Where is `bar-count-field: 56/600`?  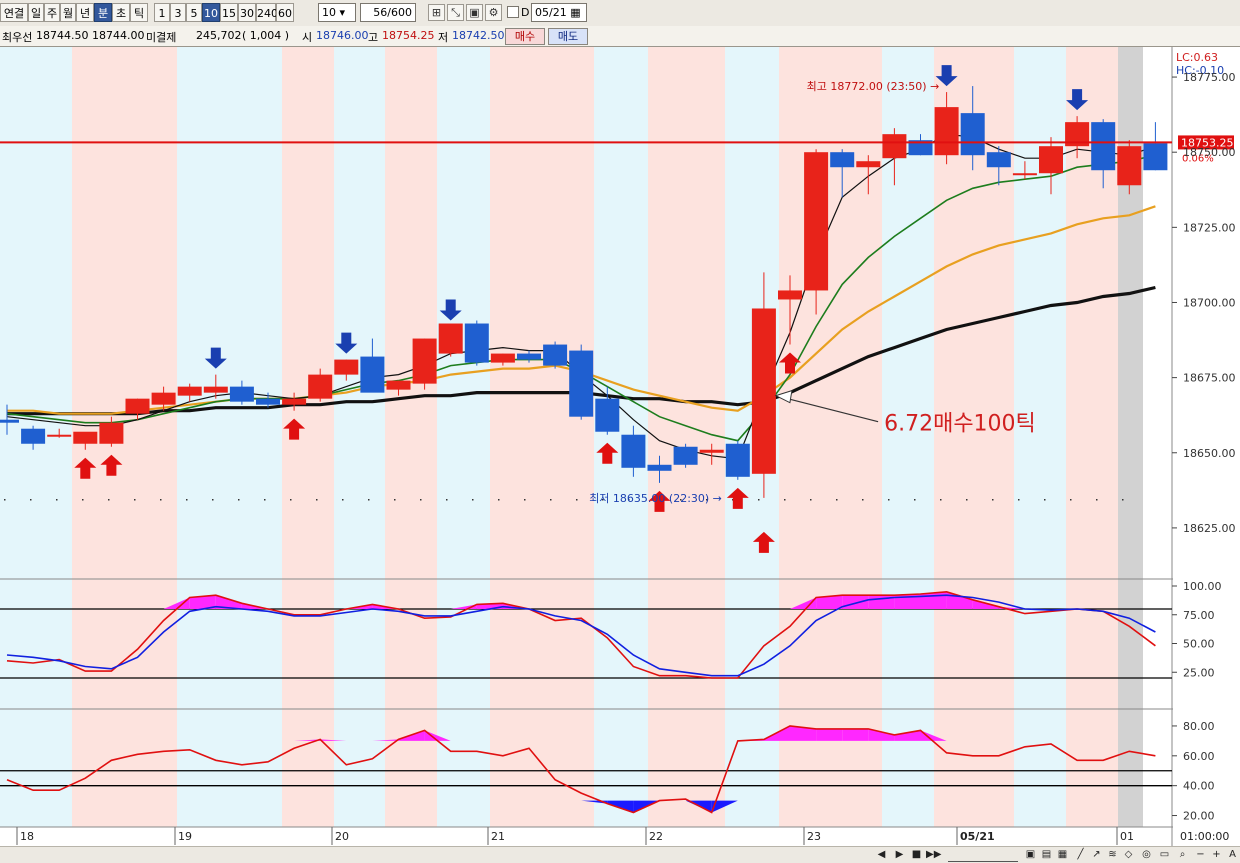
bar-count-field: 56/600 is located at coordinates (388, 12).